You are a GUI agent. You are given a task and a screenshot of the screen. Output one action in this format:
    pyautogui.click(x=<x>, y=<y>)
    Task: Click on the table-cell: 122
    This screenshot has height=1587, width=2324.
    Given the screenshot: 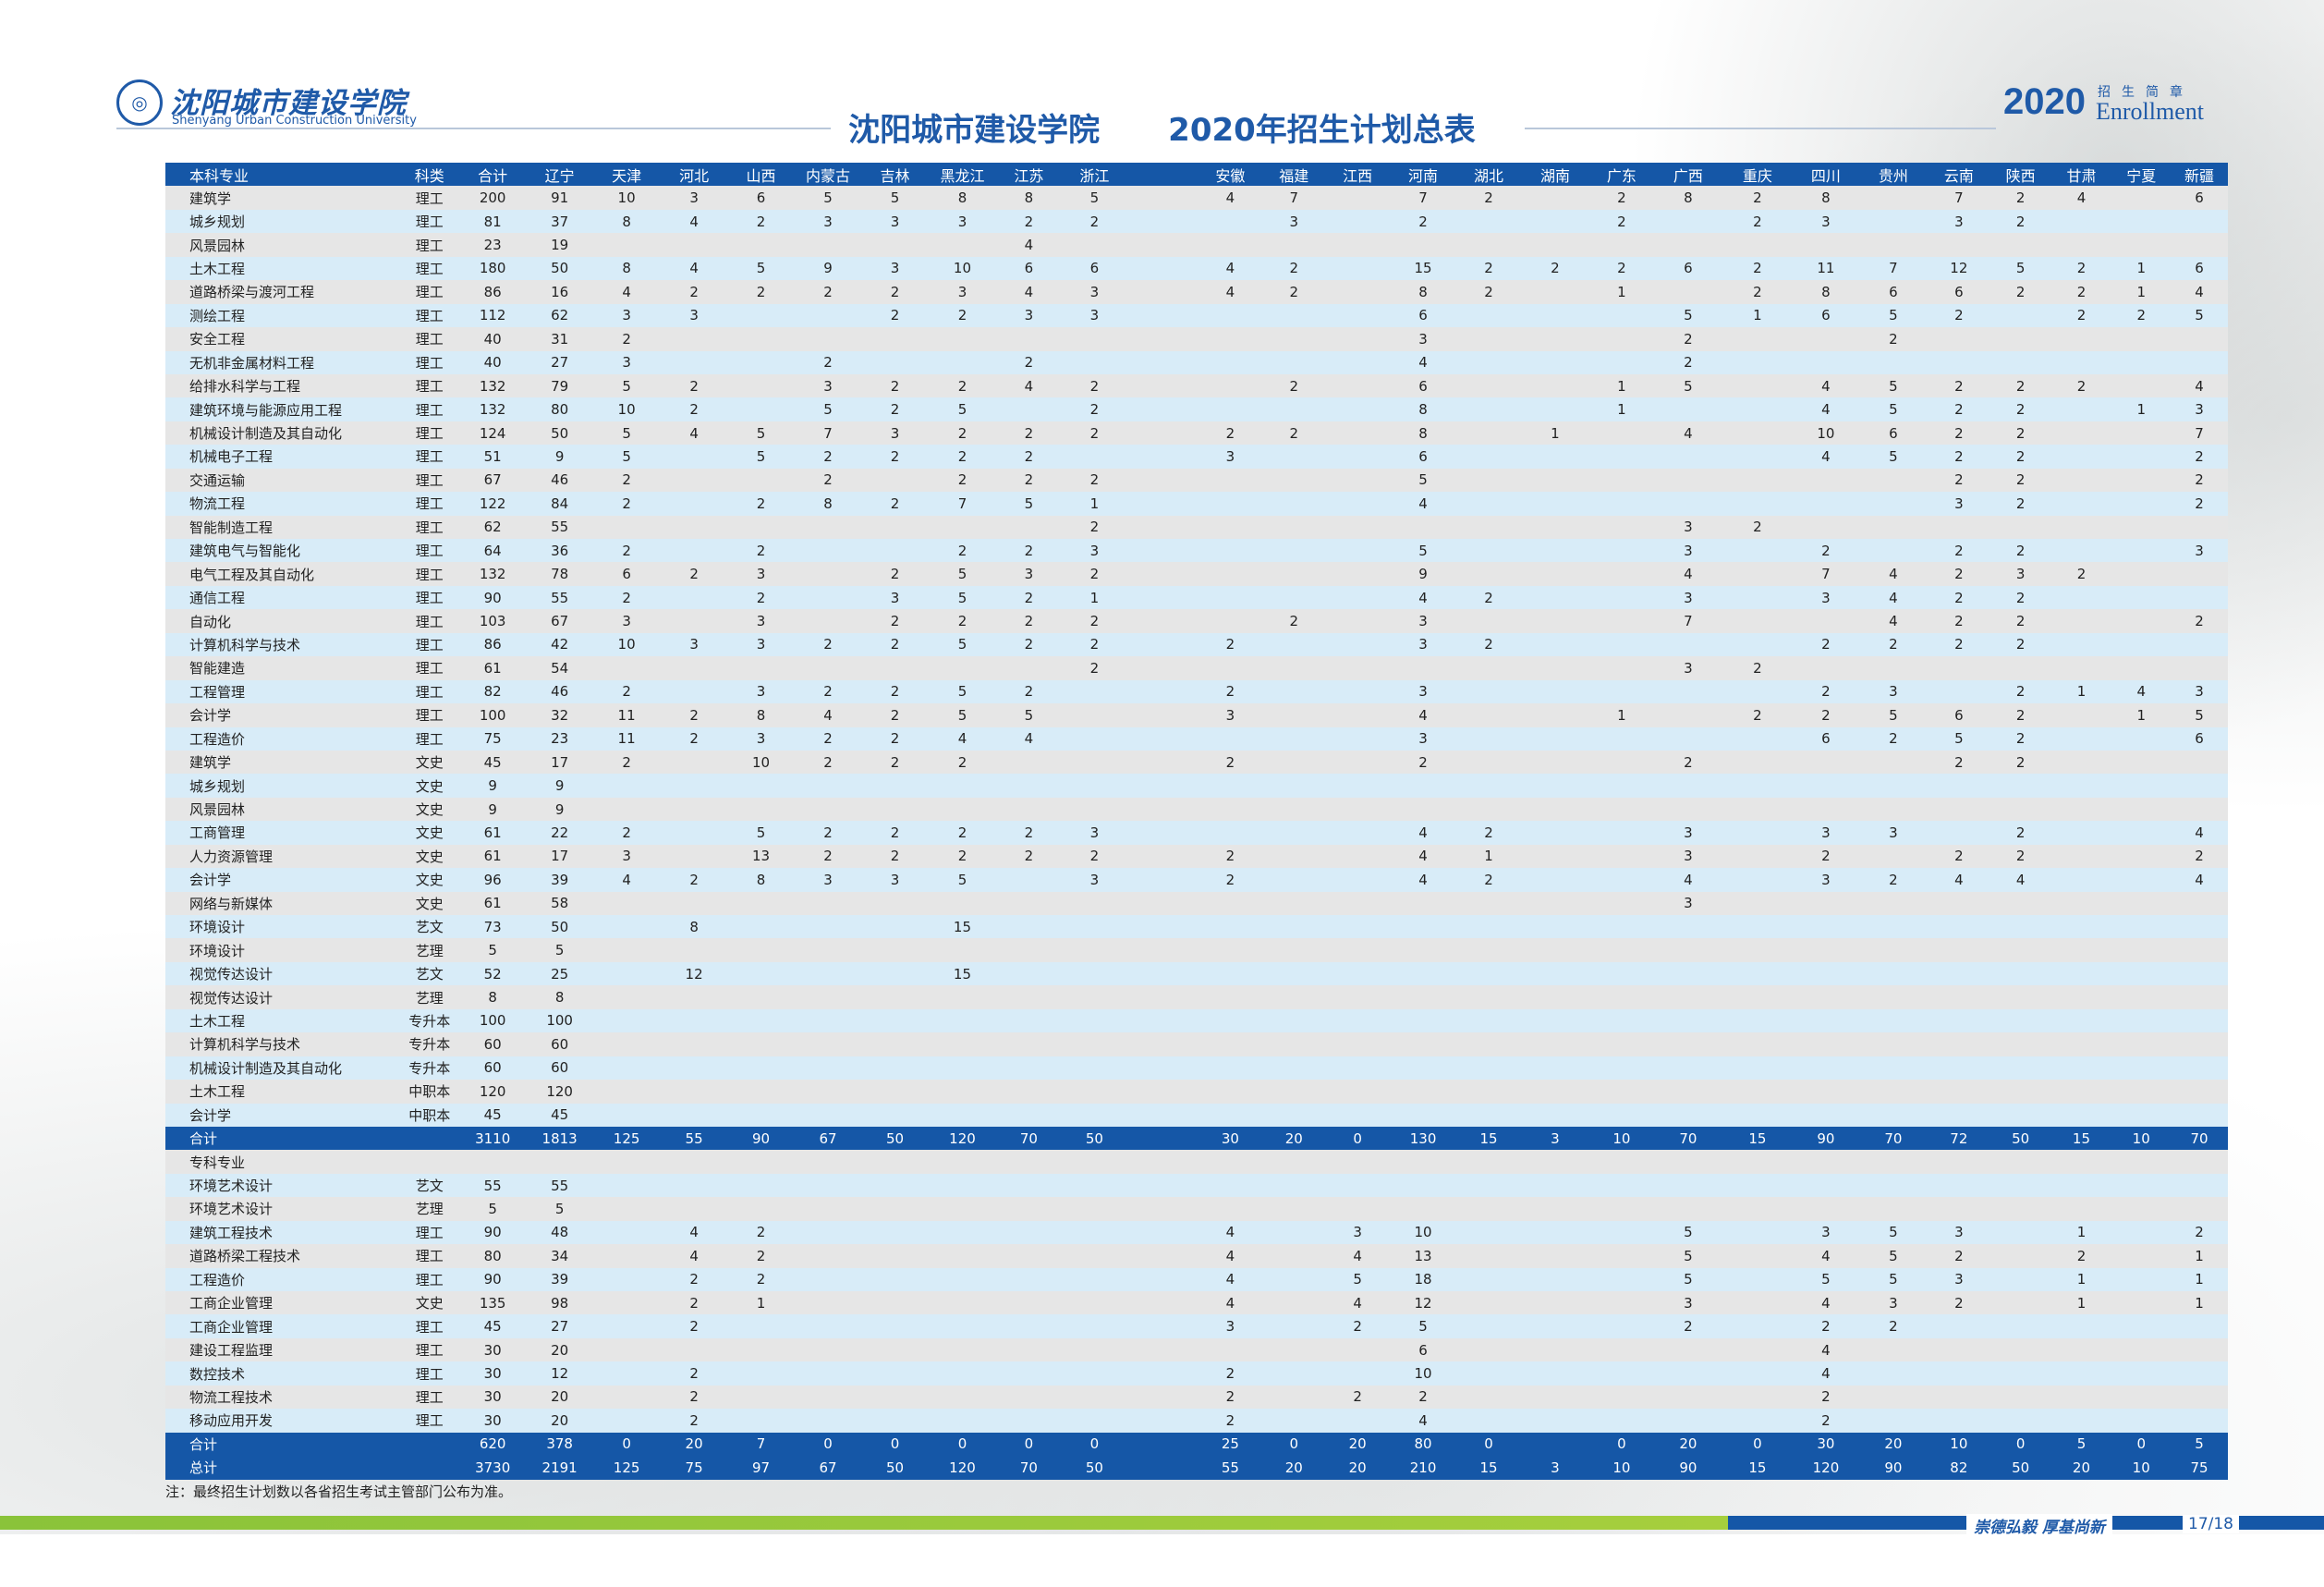 What is the action you would take?
    pyautogui.click(x=492, y=504)
    